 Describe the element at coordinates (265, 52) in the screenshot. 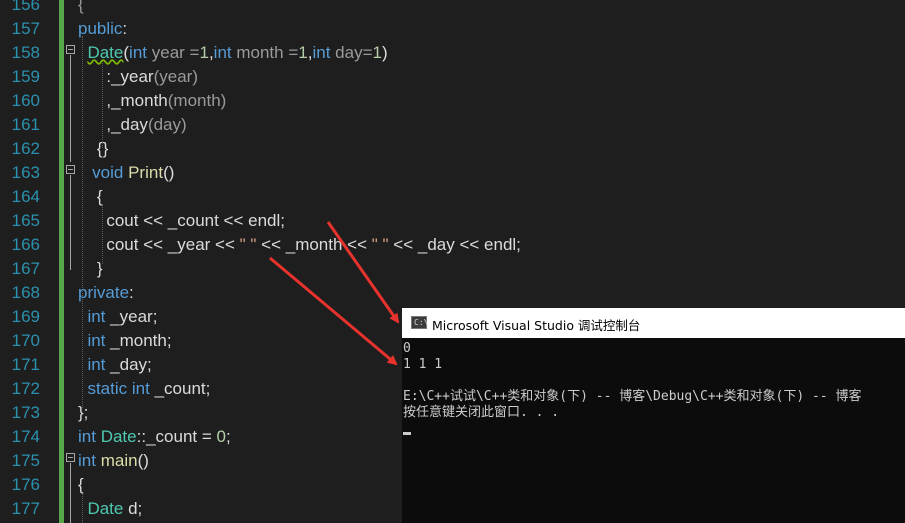

I see `code-token: month =` at that location.